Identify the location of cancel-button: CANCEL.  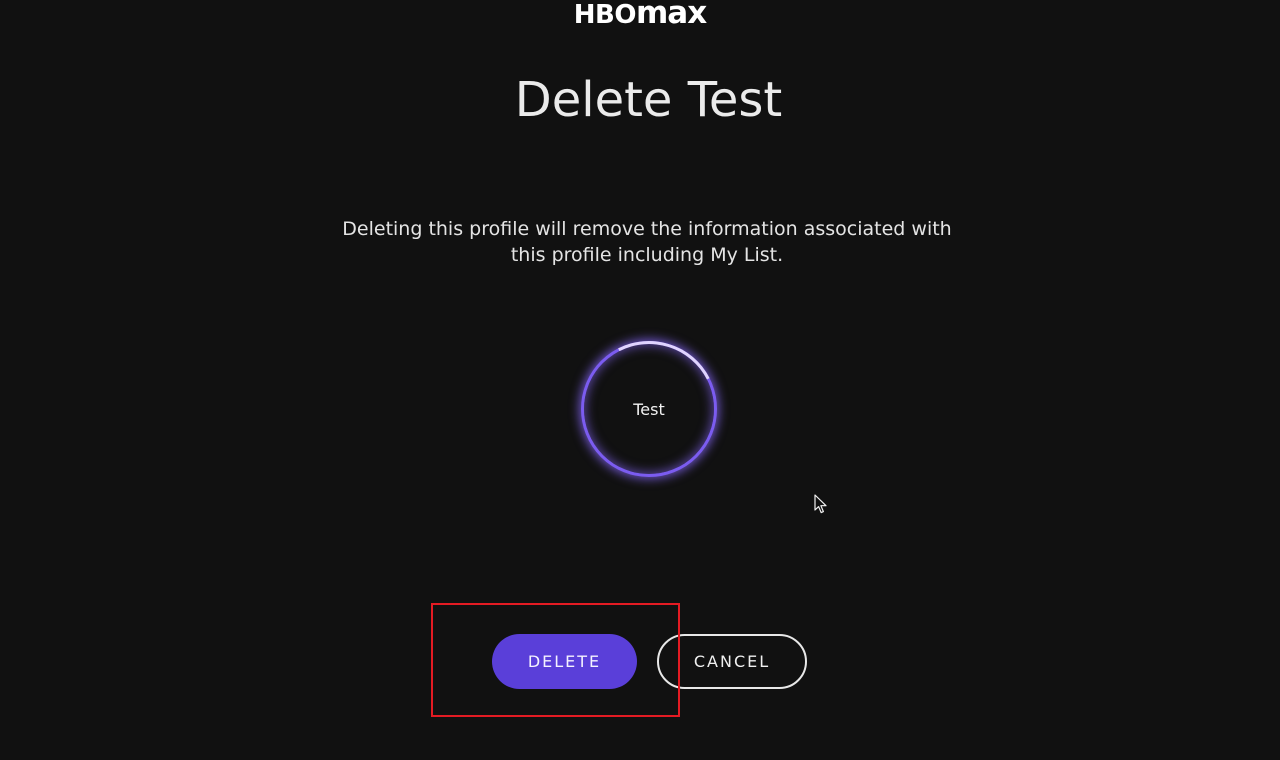
(732, 661).